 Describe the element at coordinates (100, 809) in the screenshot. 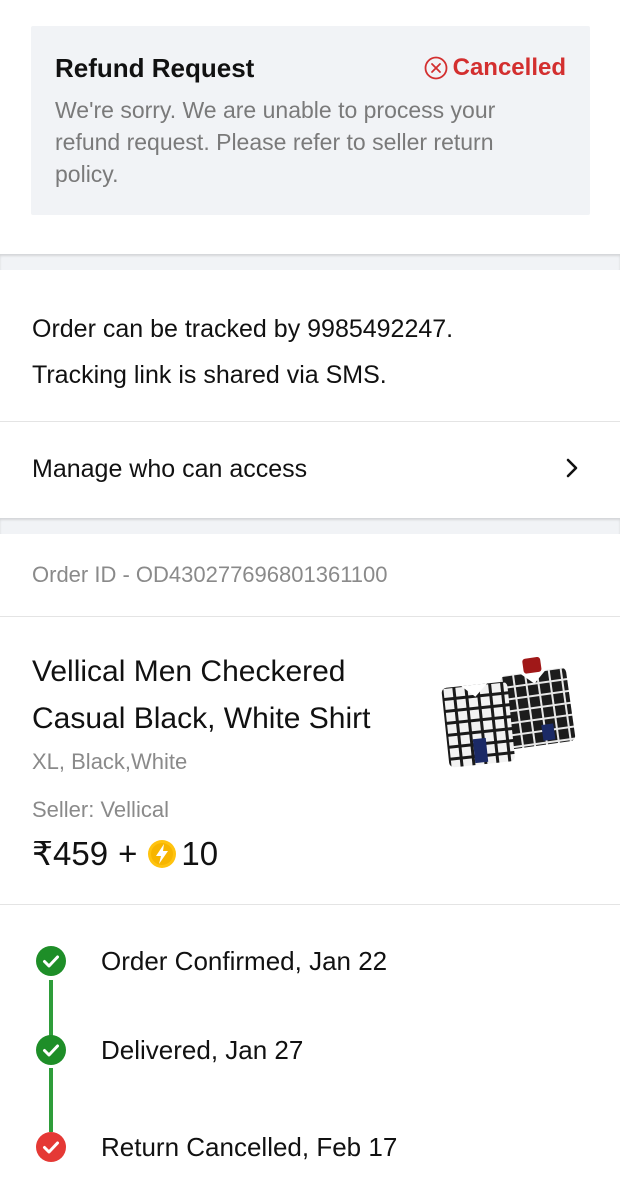

I see `seller-name: Seller: Vellical` at that location.